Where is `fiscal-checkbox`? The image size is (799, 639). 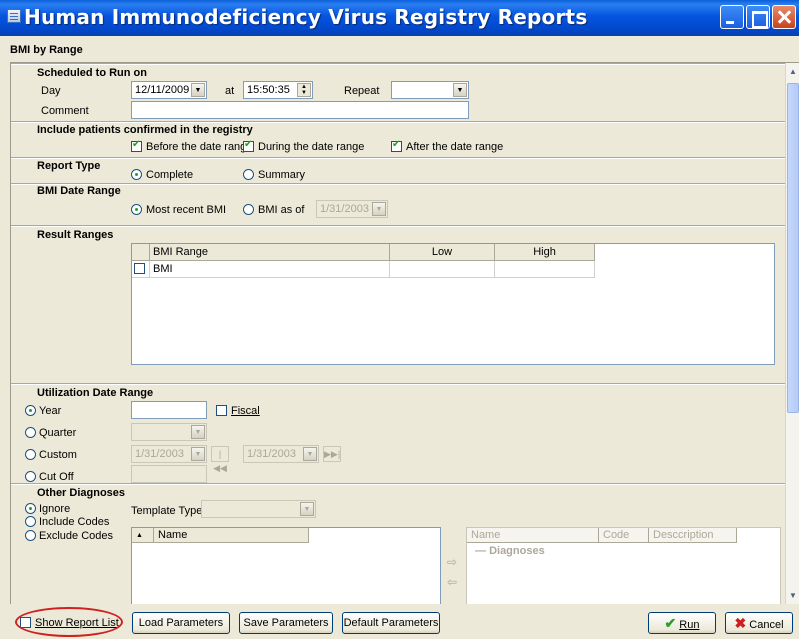
fiscal-checkbox is located at coordinates (221, 410).